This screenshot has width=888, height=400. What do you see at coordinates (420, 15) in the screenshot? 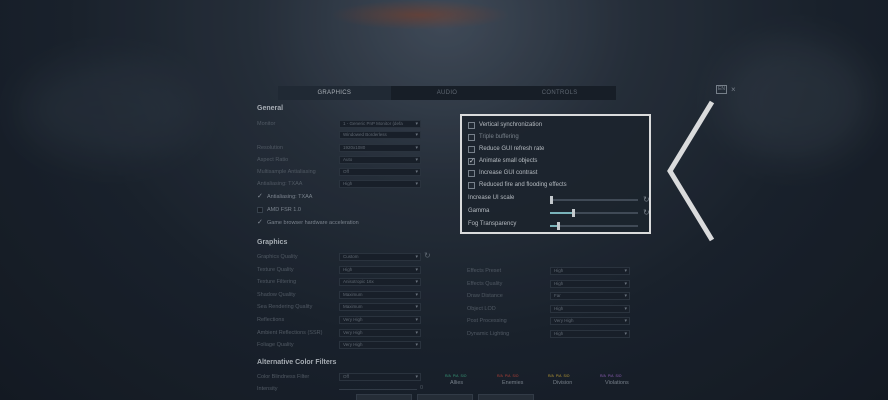
I see `background-glow` at bounding box center [420, 15].